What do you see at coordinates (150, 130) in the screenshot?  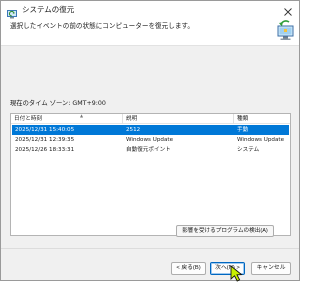 I see `table-row: 2025/12/31 15:40:05 2512 手動` at bounding box center [150, 130].